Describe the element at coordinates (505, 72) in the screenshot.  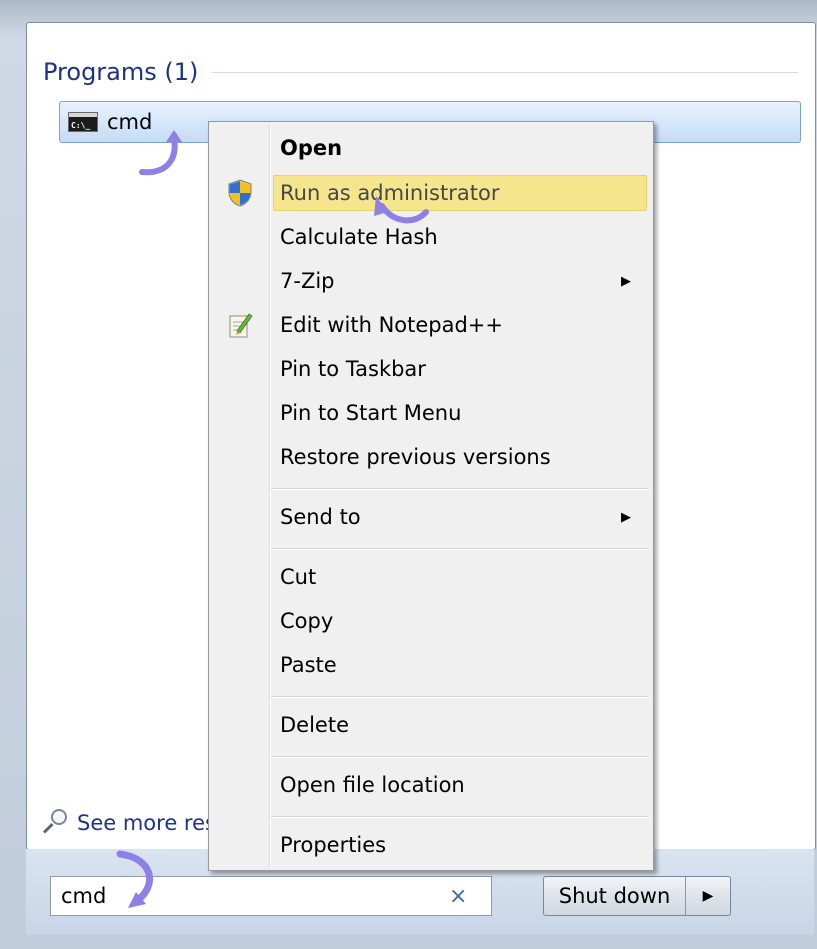
I see `section-divider` at that location.